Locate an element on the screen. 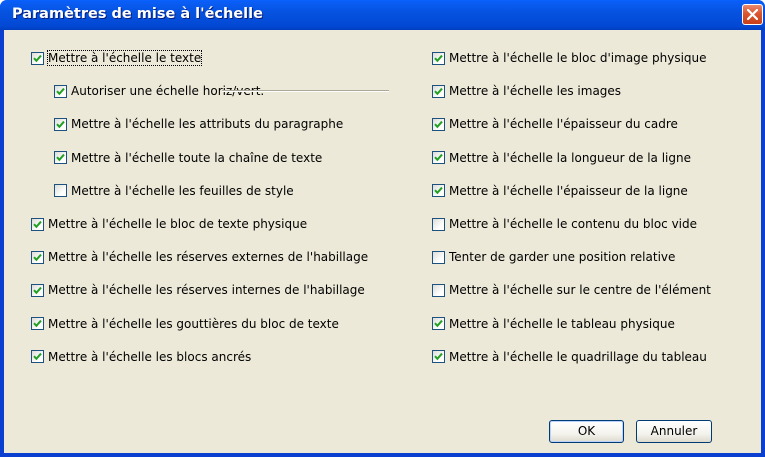 The height and width of the screenshot is (457, 765). ok-button: OK is located at coordinates (586, 431).